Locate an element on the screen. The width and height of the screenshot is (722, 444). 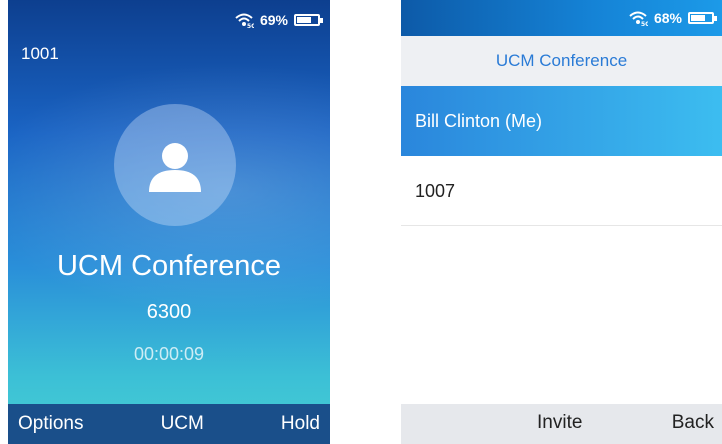
hold-softkey: Hold is located at coordinates (300, 424).